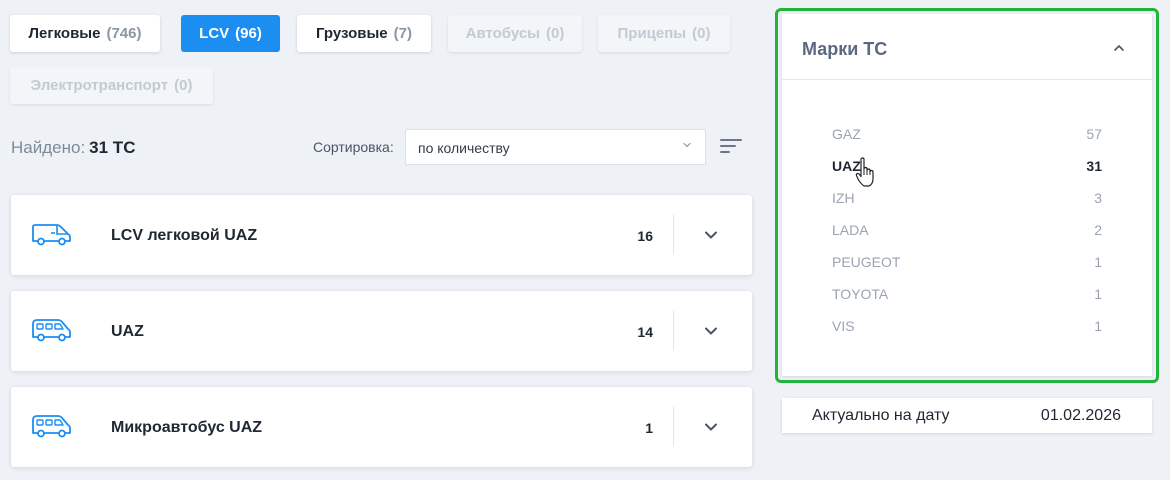 The width and height of the screenshot is (1170, 480). What do you see at coordinates (381, 331) in the screenshot?
I see `vehicle-card: UAZ 14` at bounding box center [381, 331].